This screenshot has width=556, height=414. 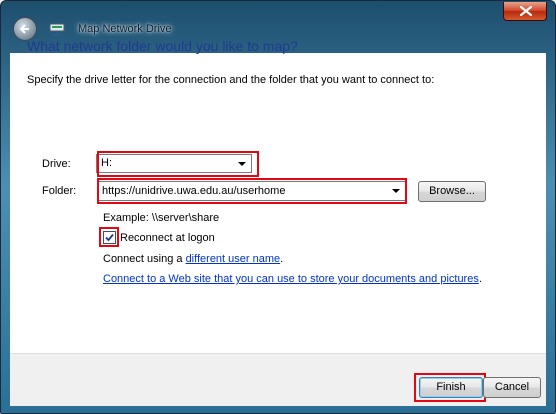 I want to click on connect-using-prefix: Connect using a, so click(x=144, y=259).